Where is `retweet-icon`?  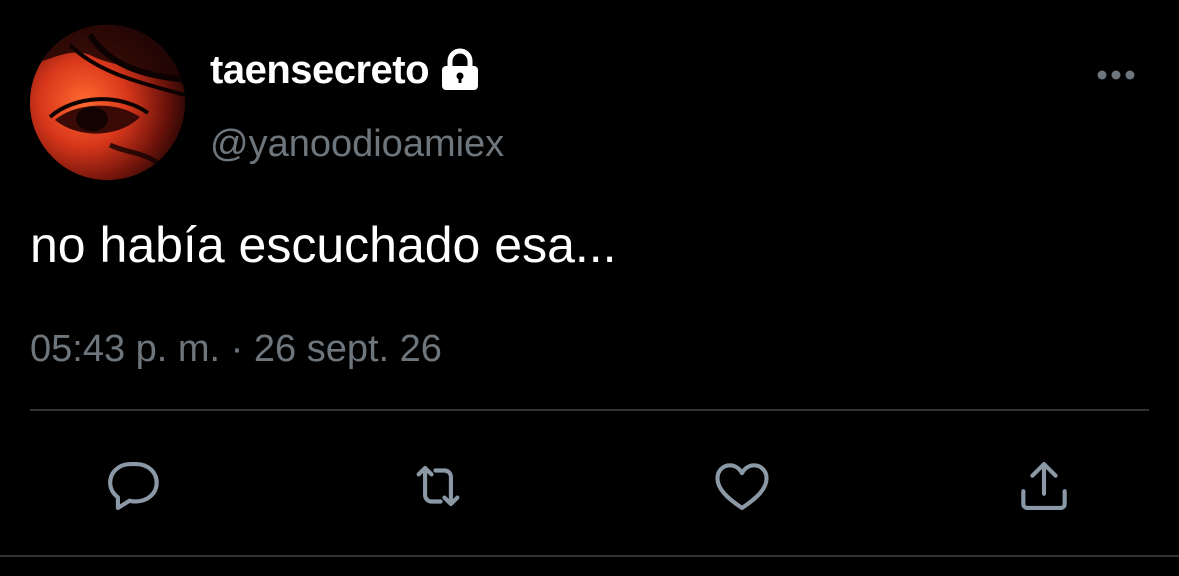
retweet-icon is located at coordinates (438, 486).